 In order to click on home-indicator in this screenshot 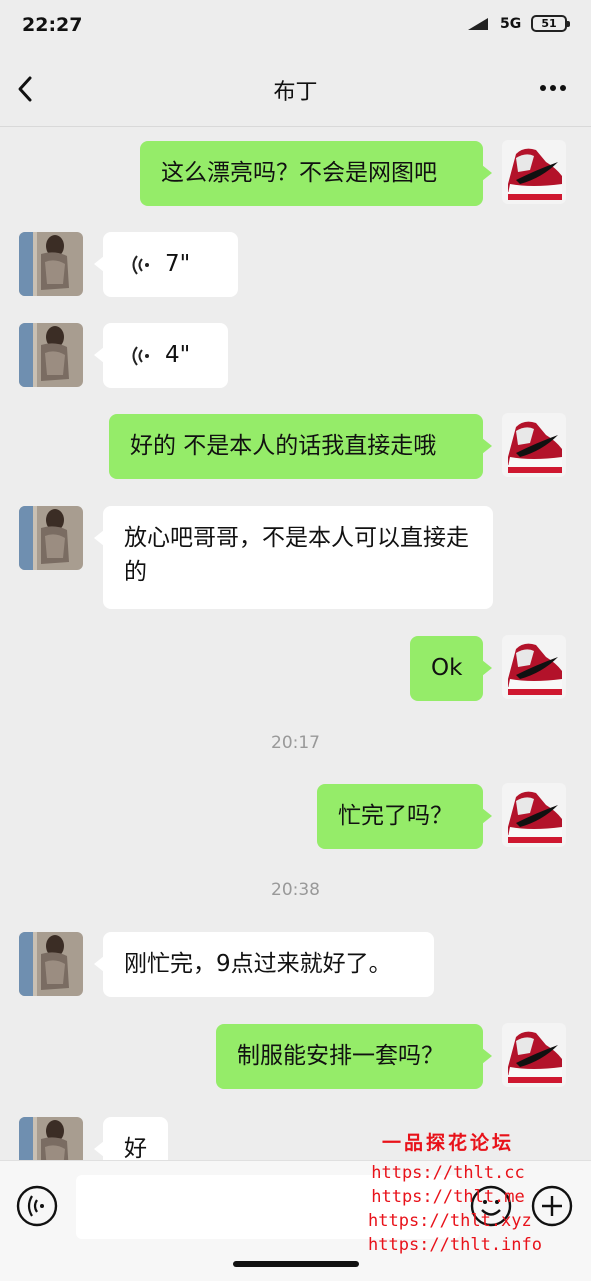, I will do `click(296, 1264)`.